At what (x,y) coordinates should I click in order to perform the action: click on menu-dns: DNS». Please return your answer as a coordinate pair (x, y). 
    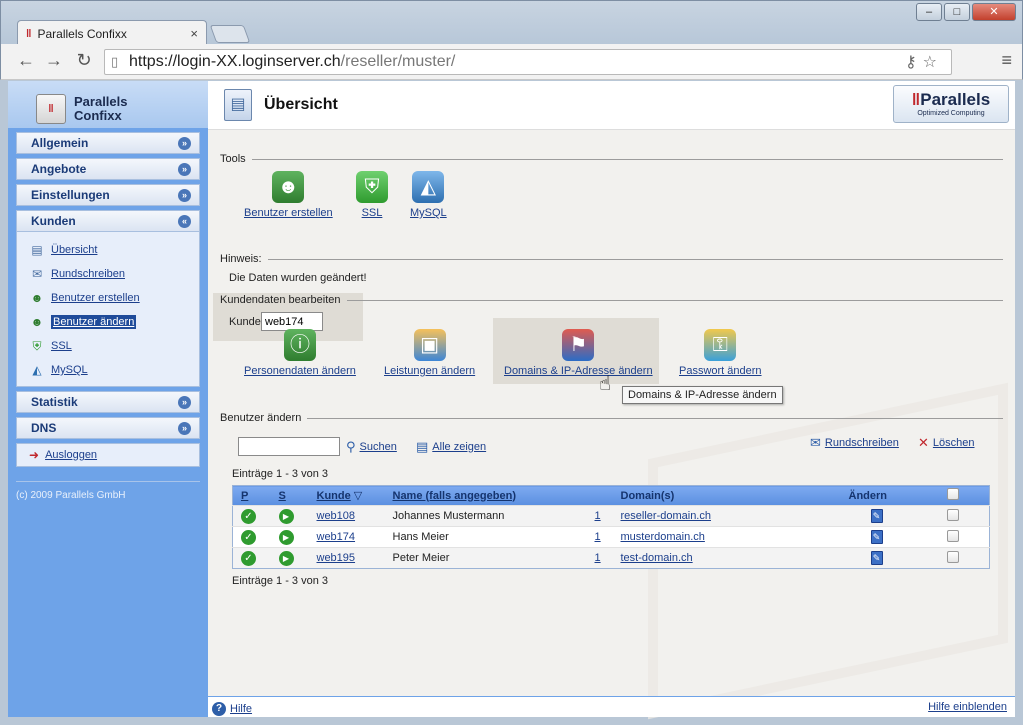
    Looking at the image, I should click on (108, 428).